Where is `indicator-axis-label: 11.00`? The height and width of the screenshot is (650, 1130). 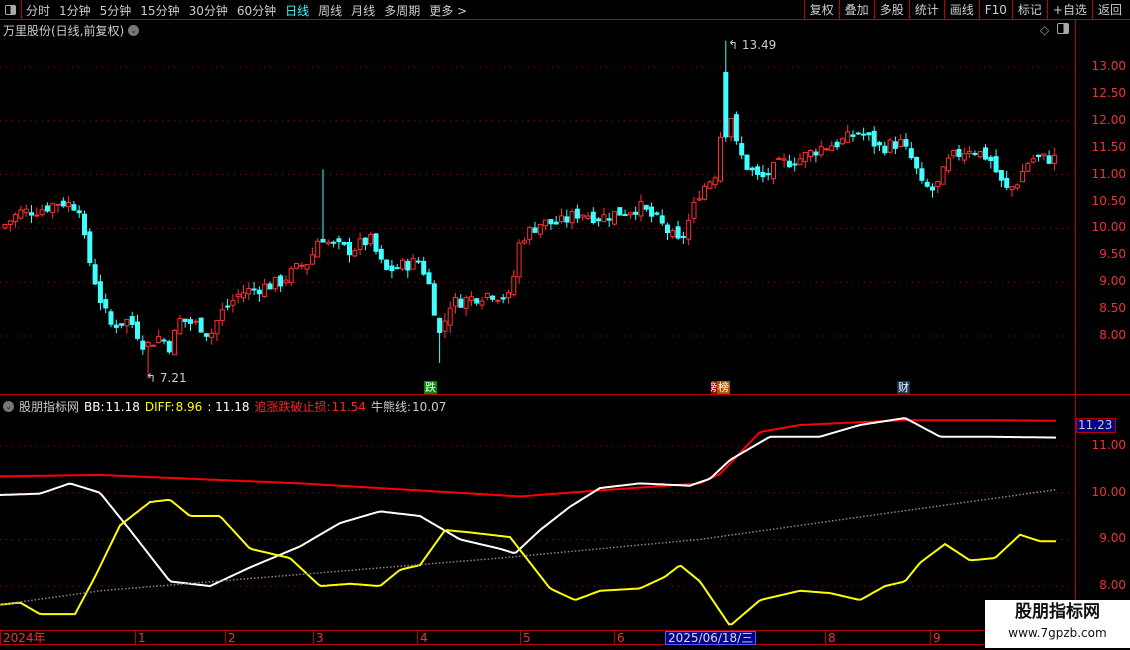 indicator-axis-label: 11.00 is located at coordinates (1108, 445).